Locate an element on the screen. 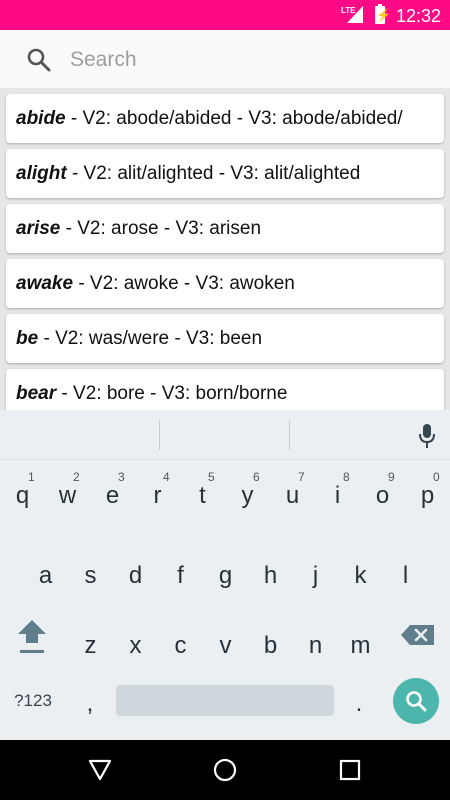  verb-forms: - V2: was/were - V3: been is located at coordinates (150, 338).